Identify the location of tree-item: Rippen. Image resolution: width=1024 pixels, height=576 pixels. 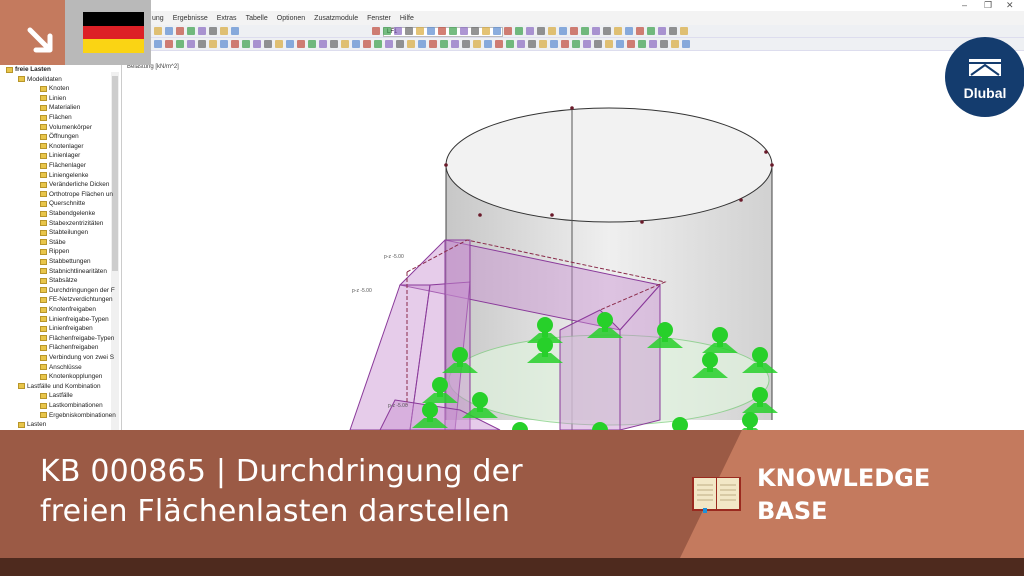
(54, 251).